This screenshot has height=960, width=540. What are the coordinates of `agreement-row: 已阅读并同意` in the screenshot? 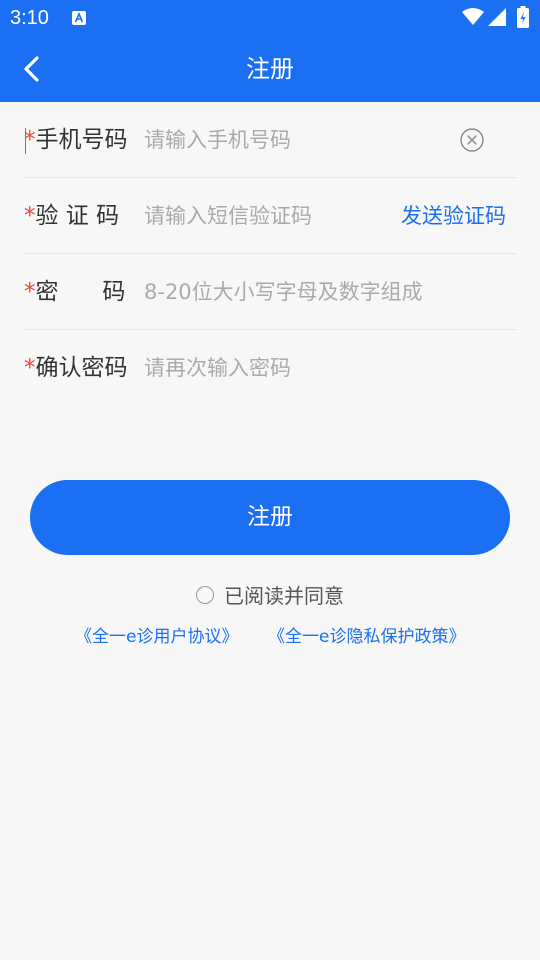 It's located at (270, 594).